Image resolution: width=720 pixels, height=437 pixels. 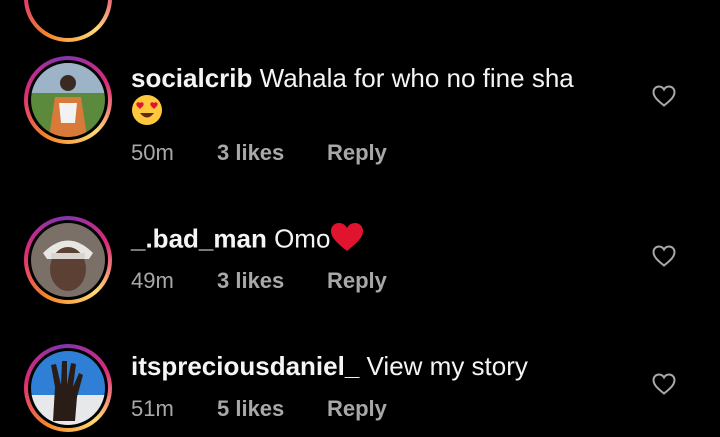 What do you see at coordinates (152, 152) in the screenshot?
I see `comment-time: 50m` at bounding box center [152, 152].